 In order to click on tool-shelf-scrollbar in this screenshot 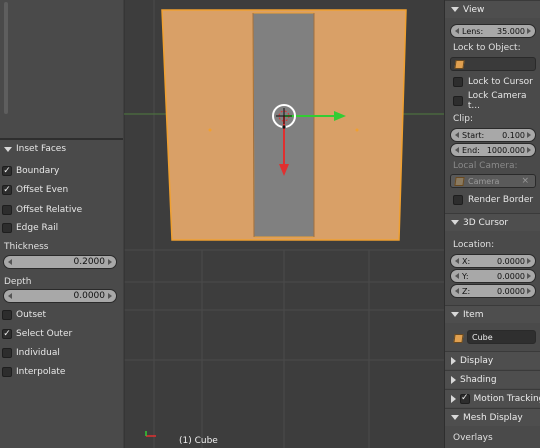, I will do `click(6, 58)`.